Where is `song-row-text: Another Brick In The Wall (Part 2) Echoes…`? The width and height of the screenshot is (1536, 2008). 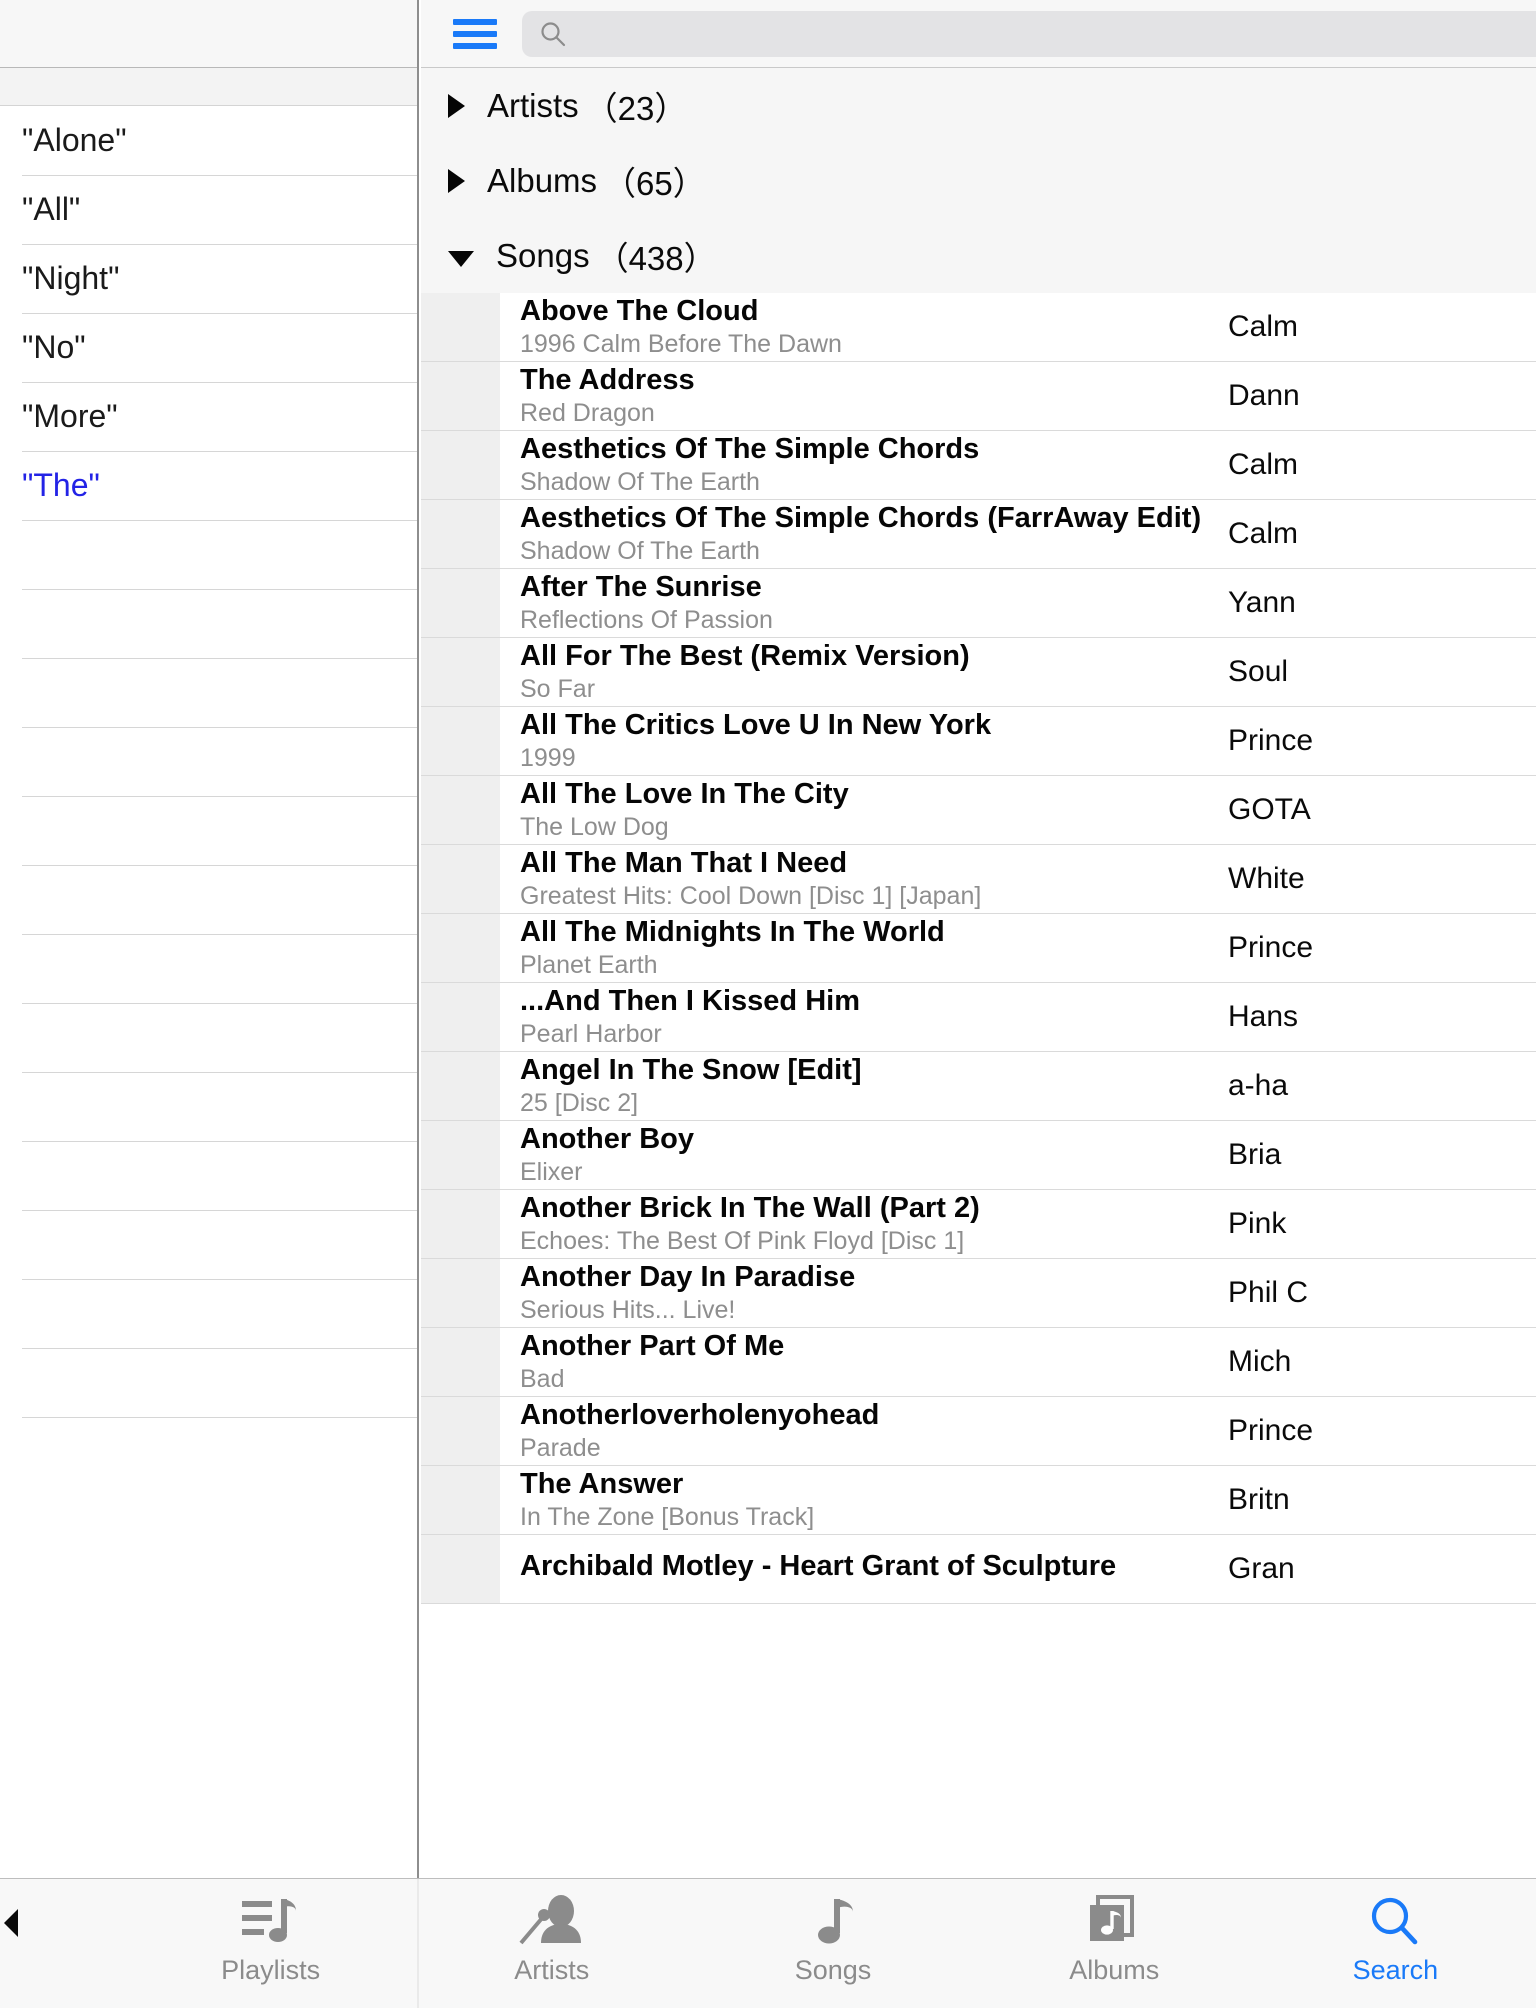
song-row-text: Another Brick In The Wall (Part 2) Echoes… is located at coordinates (1018, 1224).